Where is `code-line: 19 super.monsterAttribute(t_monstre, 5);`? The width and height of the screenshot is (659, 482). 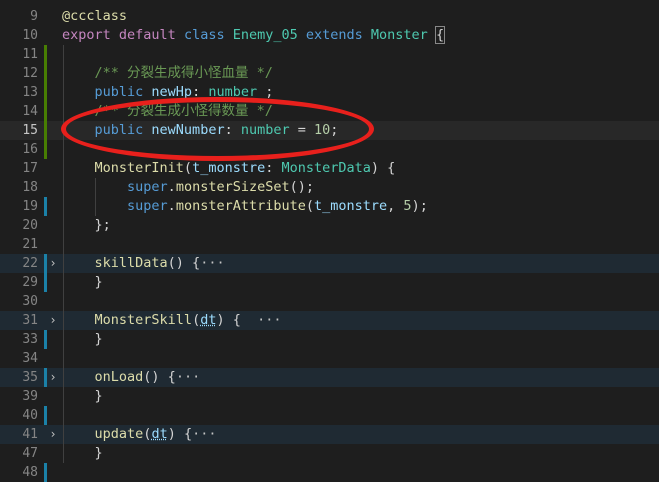 code-line: 19 super.monsterAttribute(t_monstre, 5); is located at coordinates (329, 206).